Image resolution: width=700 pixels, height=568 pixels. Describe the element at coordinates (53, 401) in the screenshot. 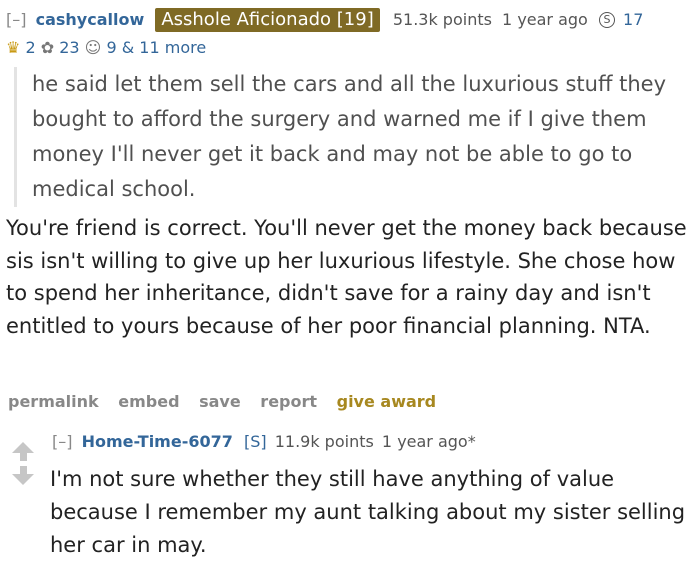

I see `permalink-button: permalink` at that location.